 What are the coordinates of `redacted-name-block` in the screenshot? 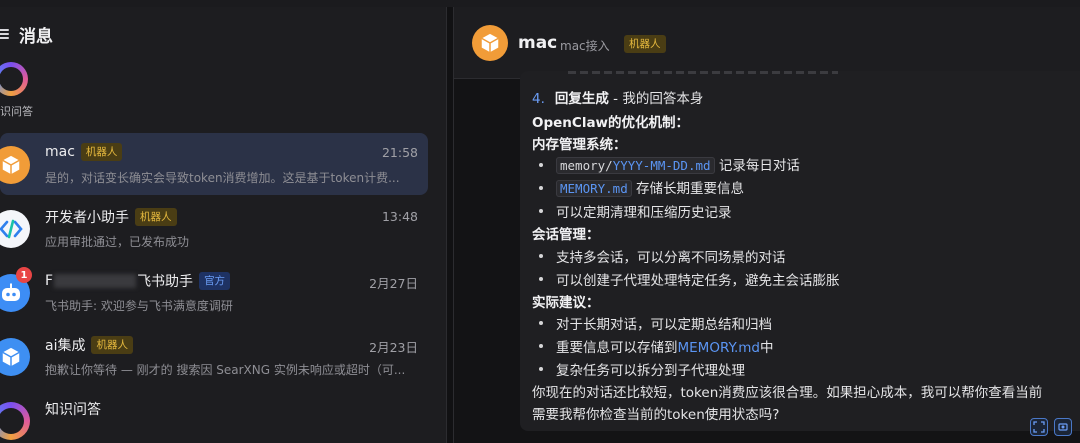 It's located at (95, 281).